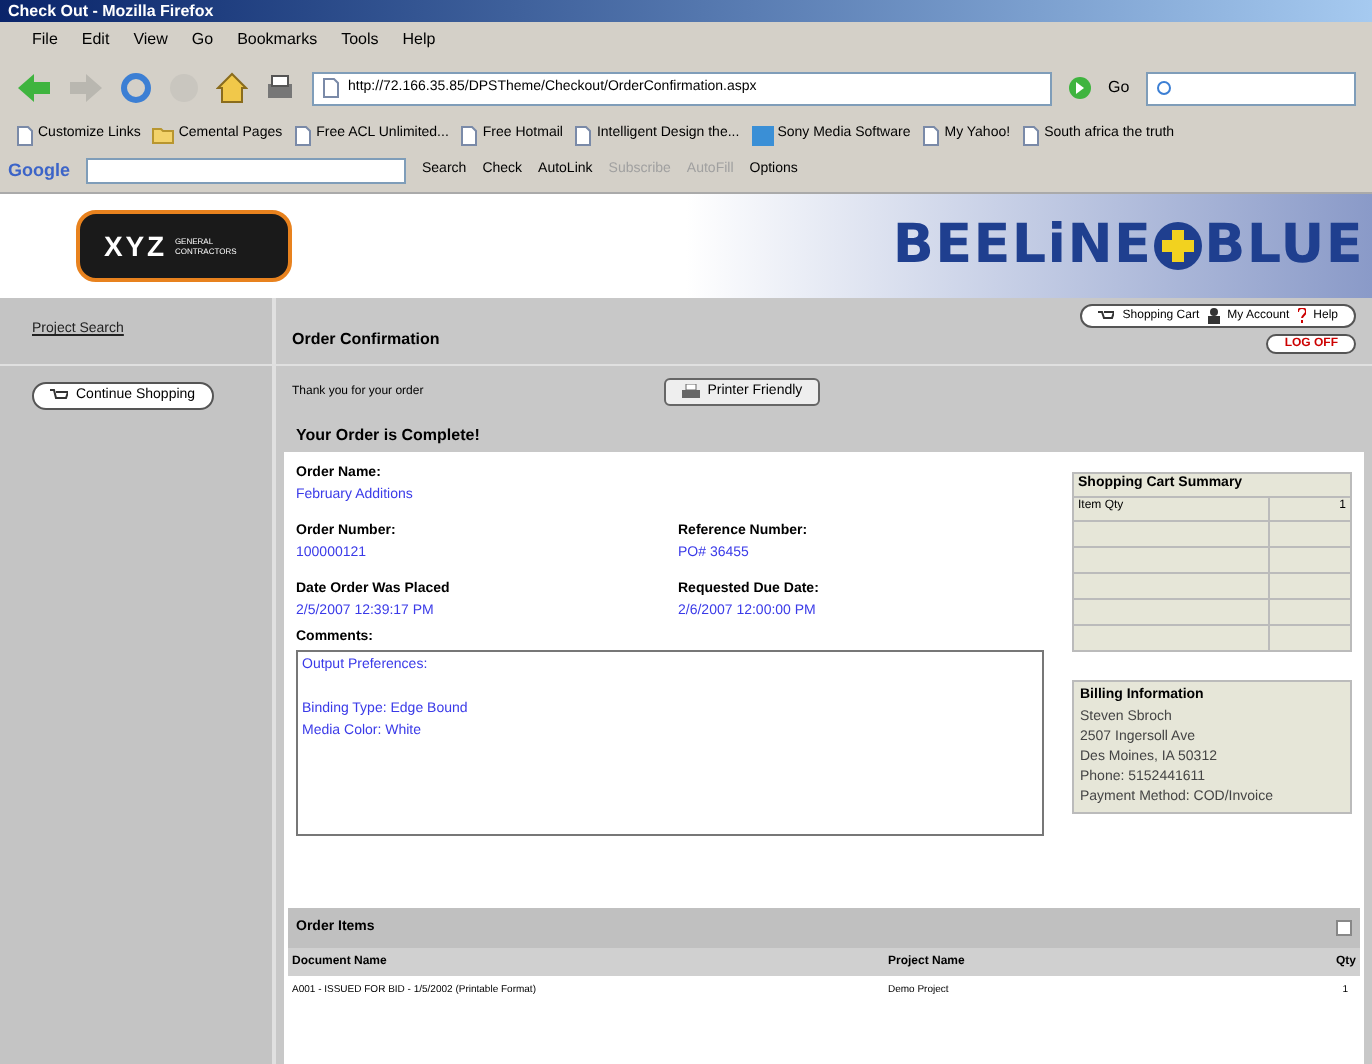  What do you see at coordinates (1344, 928) in the screenshot?
I see `scroll-button` at bounding box center [1344, 928].